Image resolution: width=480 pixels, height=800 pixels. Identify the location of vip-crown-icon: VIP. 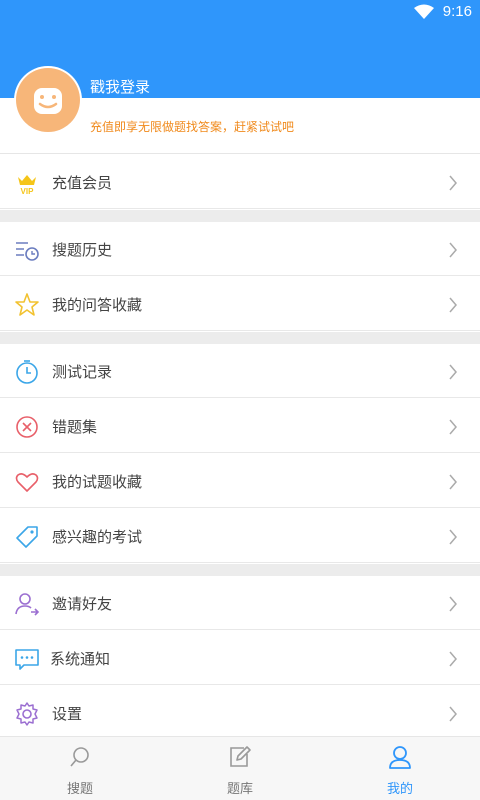
(27, 185).